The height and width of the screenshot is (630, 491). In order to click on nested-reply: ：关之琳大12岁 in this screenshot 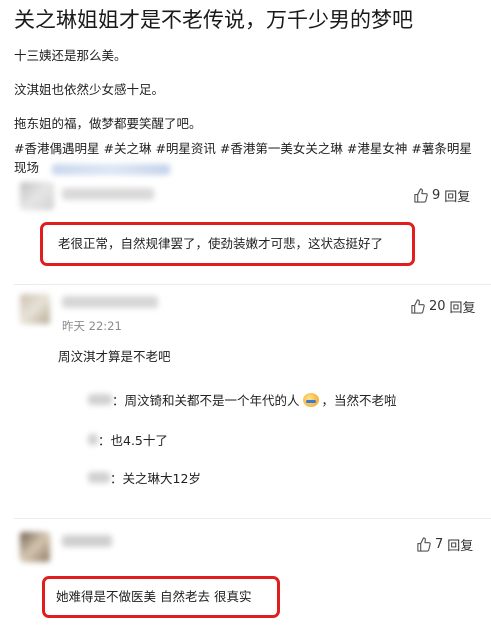, I will do `click(144, 477)`.